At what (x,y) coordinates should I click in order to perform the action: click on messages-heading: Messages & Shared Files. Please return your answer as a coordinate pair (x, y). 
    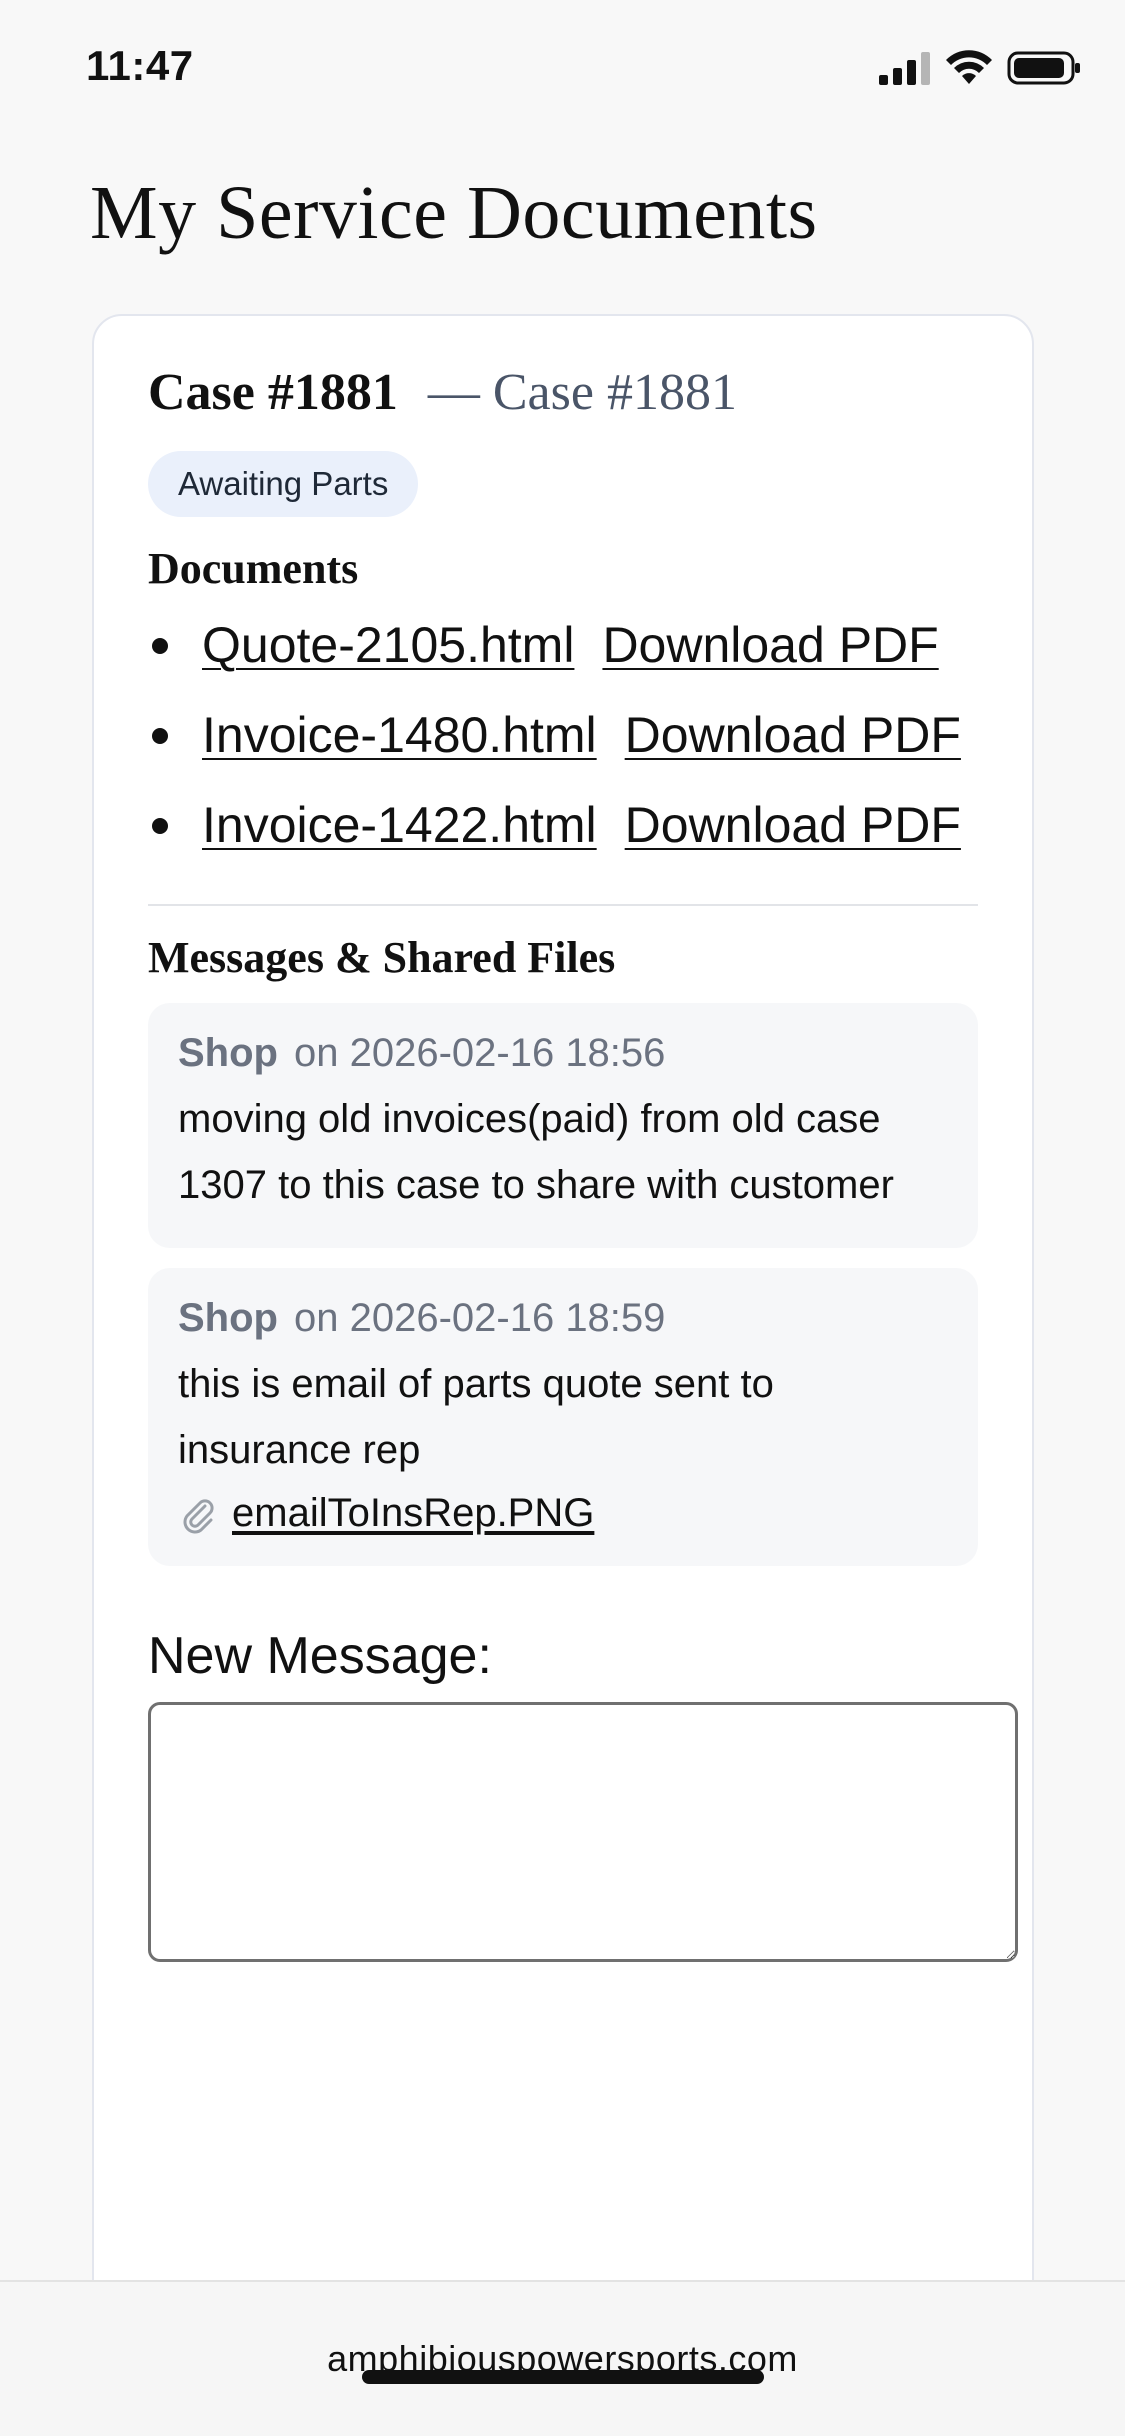
    Looking at the image, I should click on (382, 958).